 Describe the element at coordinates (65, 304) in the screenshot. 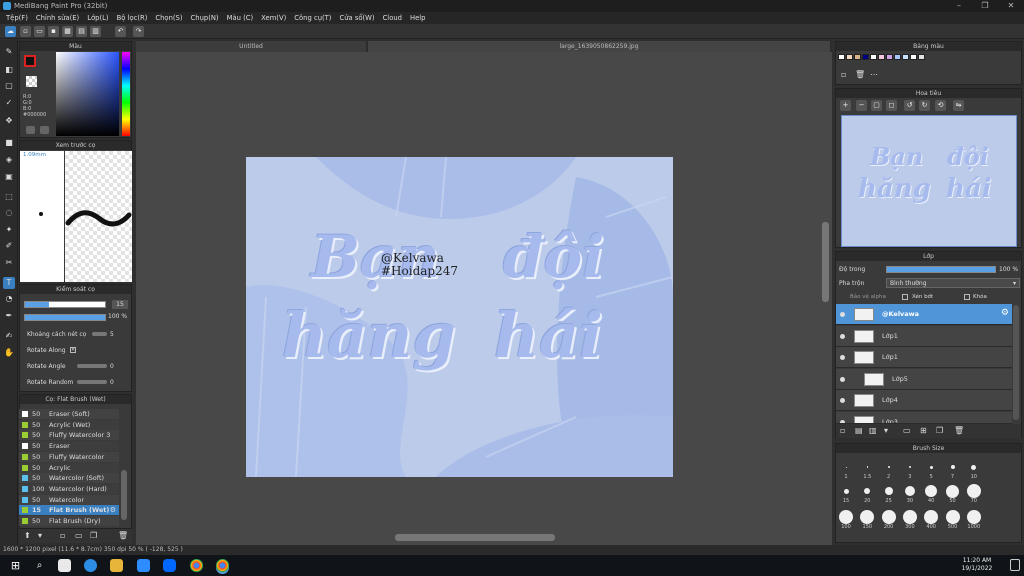

I see `brush-size-slider` at that location.